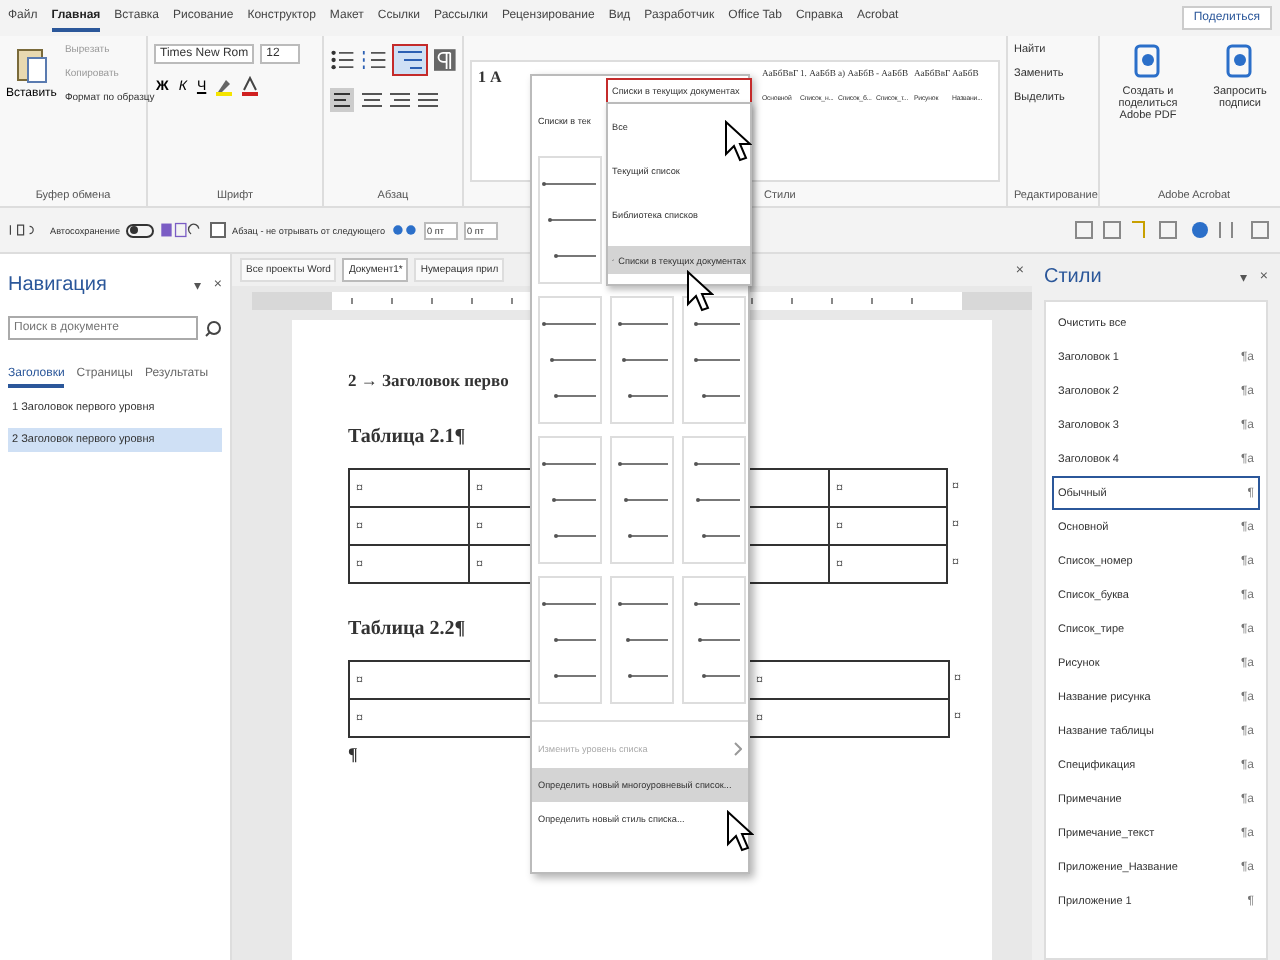  I want to click on pane-title: Стили, so click(1073, 277).